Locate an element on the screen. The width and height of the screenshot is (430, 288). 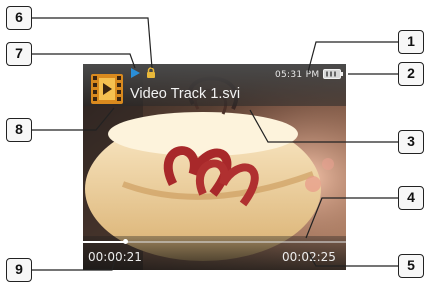
callout-8: 8 is located at coordinates (19, 130).